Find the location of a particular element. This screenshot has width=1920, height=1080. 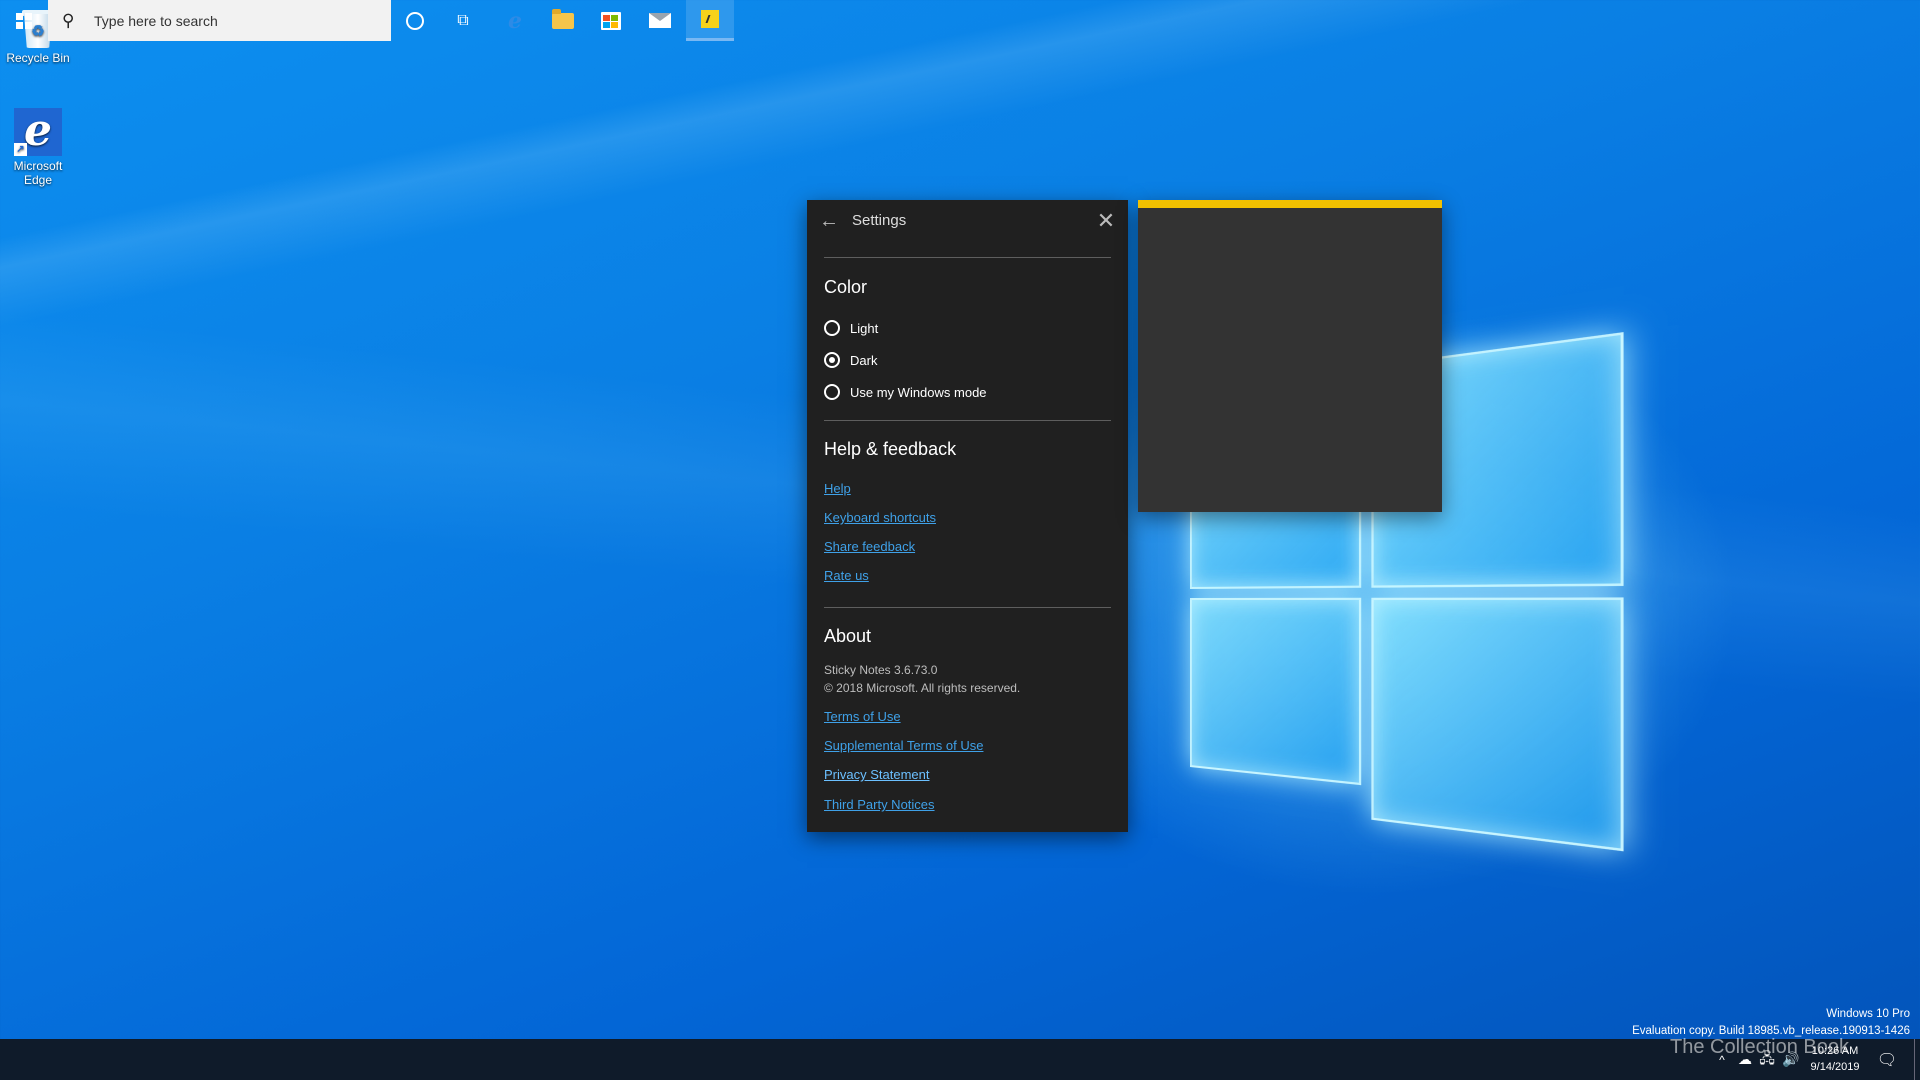

radio-use-windows-mode: Use my Windows mode is located at coordinates (905, 392).